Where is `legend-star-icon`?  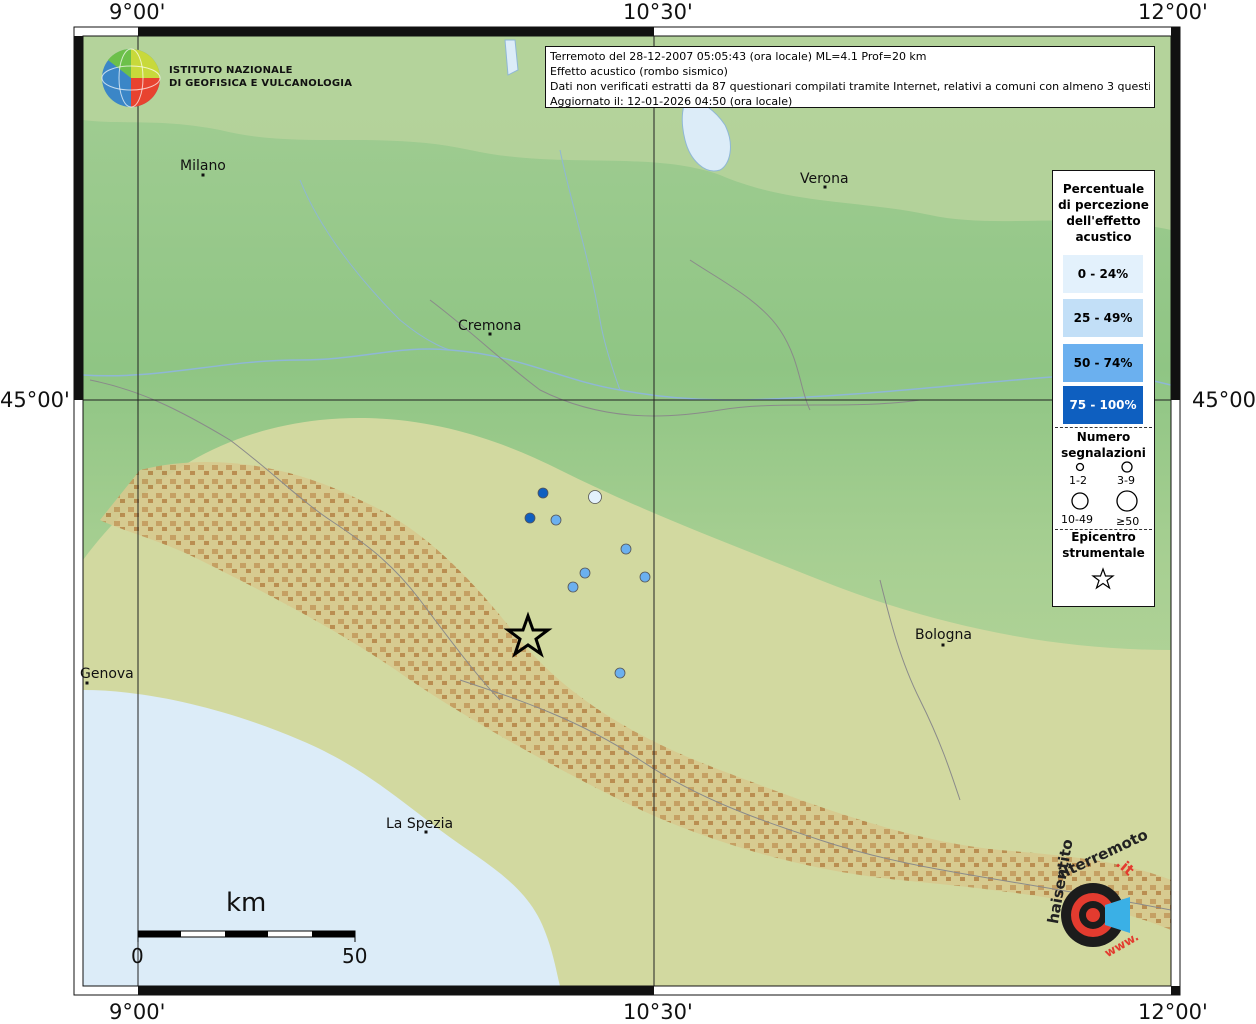 legend-star-icon is located at coordinates (1103, 578).